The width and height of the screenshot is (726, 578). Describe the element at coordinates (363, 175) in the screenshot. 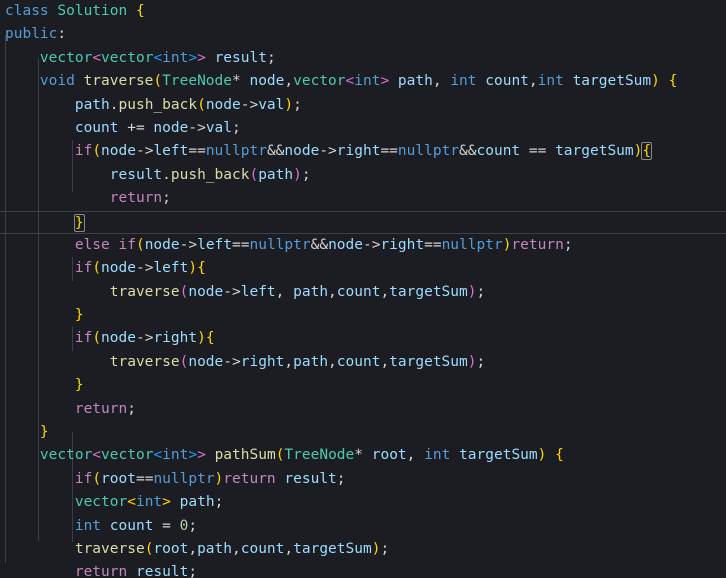

I see `code-line: result.push_back(path);` at that location.